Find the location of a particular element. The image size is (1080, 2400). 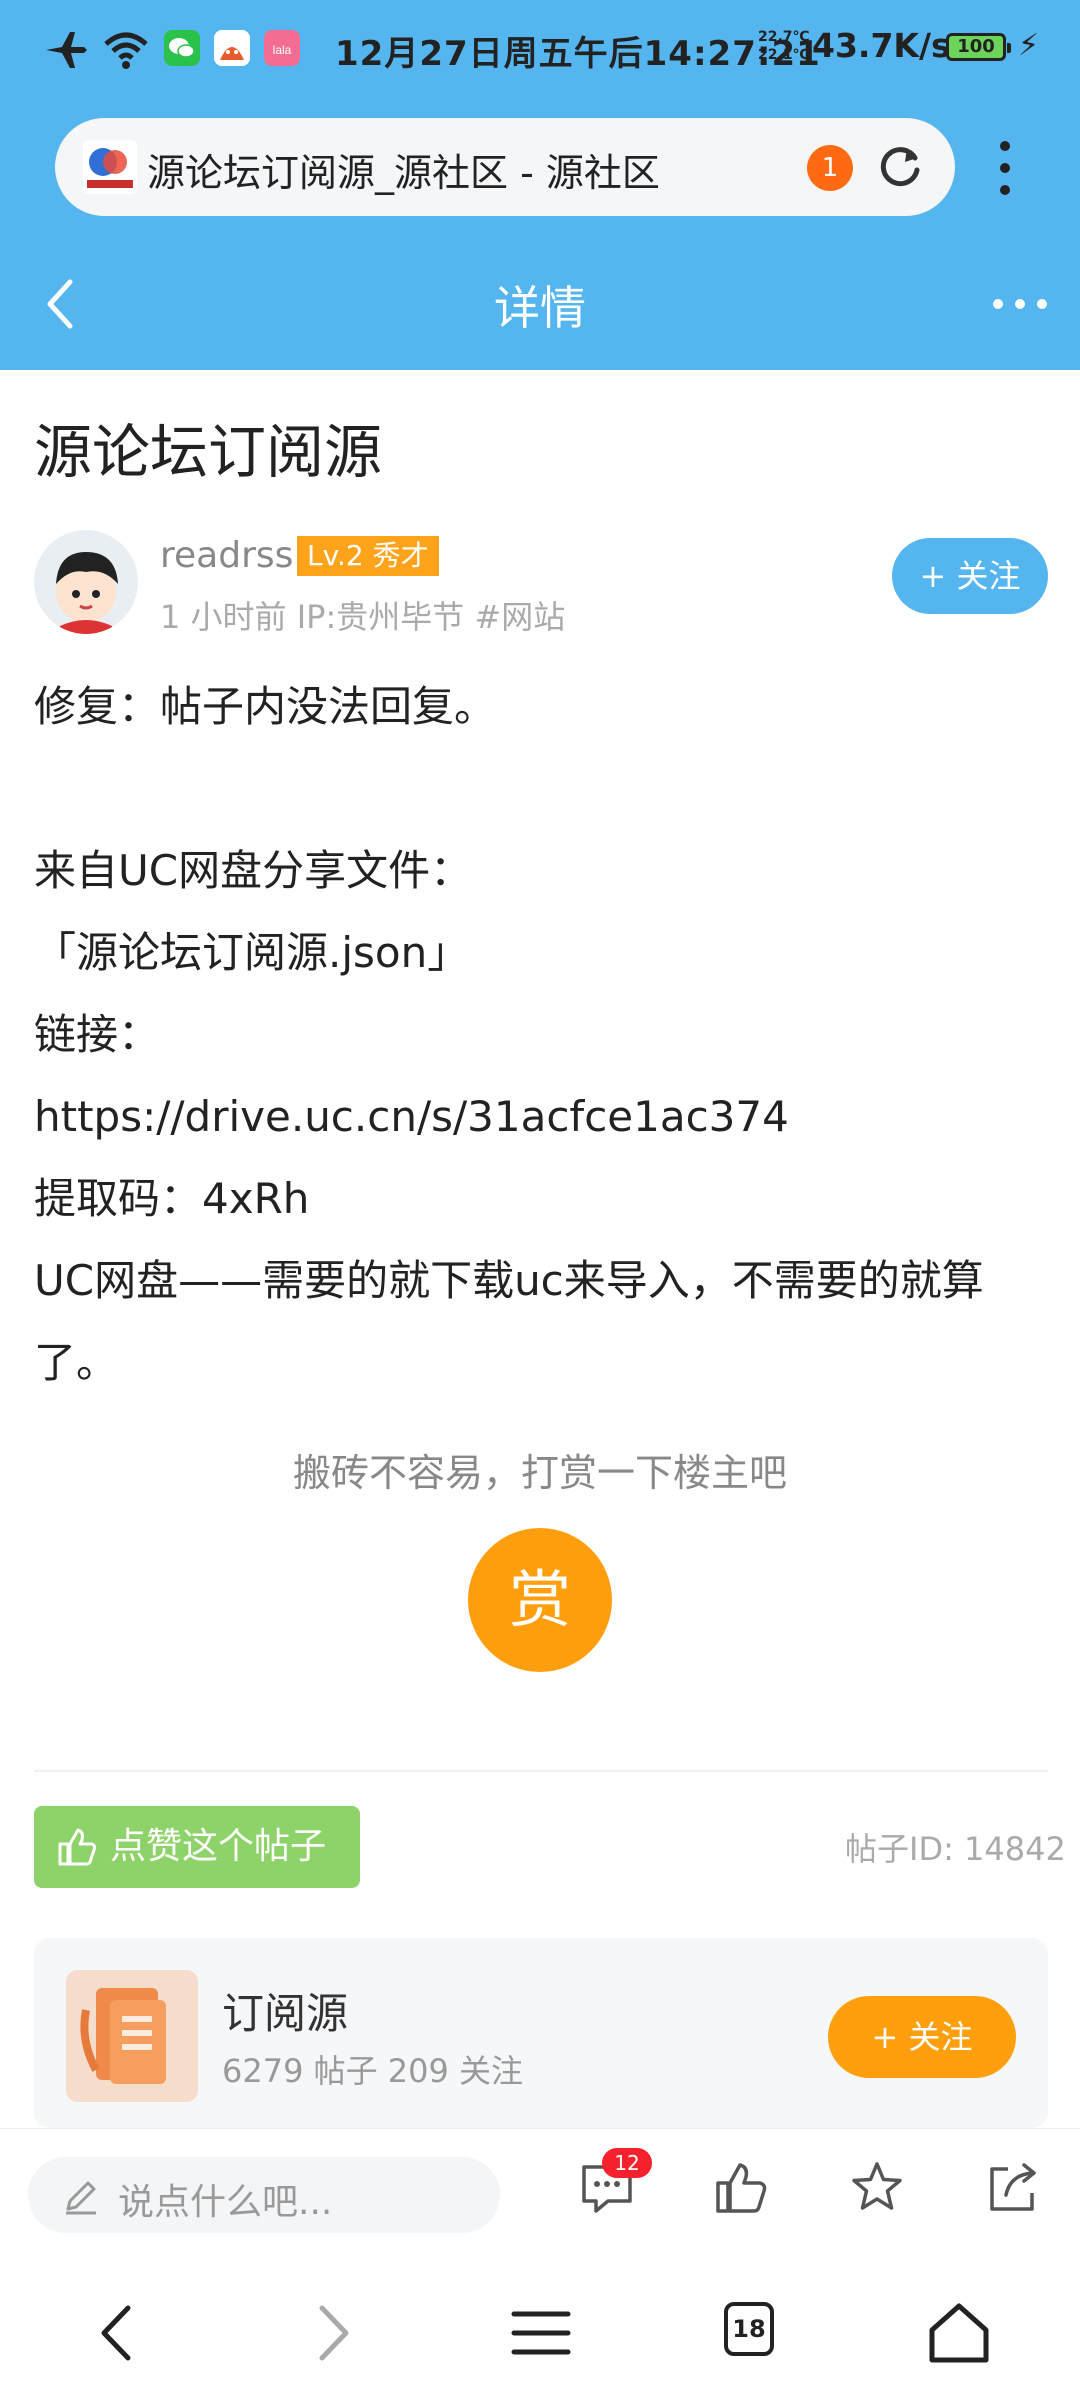

topic-name: 订阅源 is located at coordinates (285, 2010).